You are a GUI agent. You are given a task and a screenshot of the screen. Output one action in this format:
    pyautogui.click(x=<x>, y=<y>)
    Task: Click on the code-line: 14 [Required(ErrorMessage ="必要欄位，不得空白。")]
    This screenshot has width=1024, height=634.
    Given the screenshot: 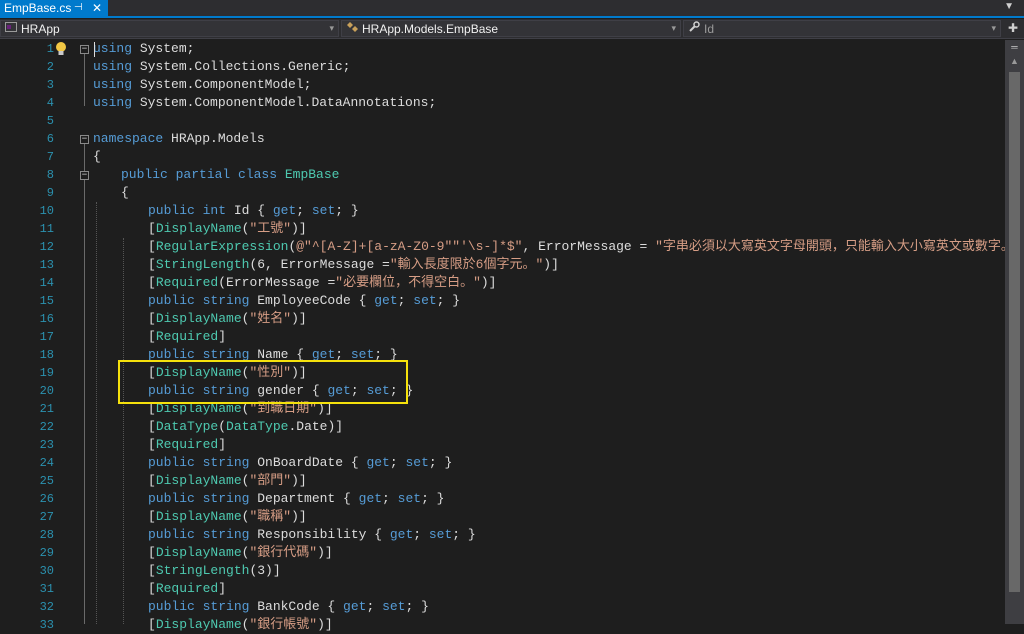 What is the action you would take?
    pyautogui.click(x=502, y=283)
    